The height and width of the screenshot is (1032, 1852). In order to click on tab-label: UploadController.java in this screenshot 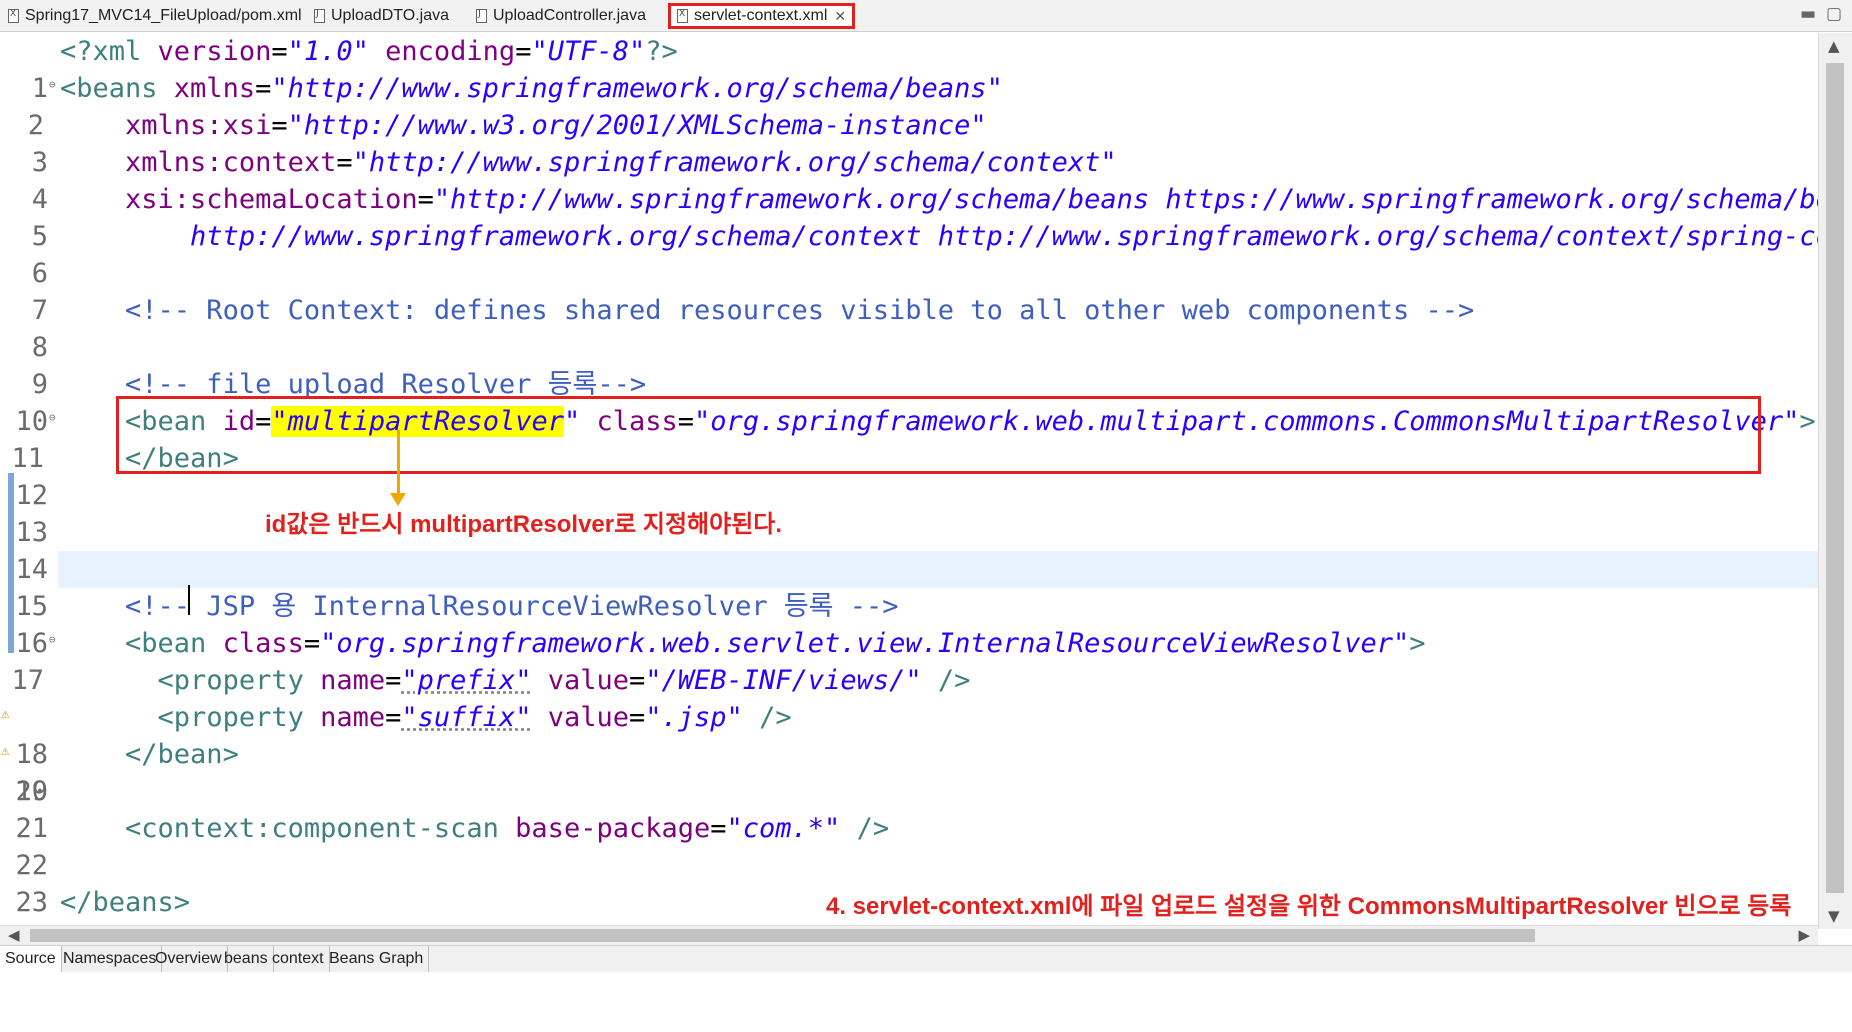, I will do `click(569, 15)`.